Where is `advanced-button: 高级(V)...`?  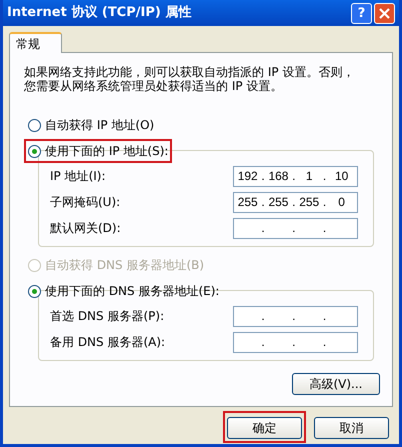
advanced-button: 高级(V)... is located at coordinates (336, 384).